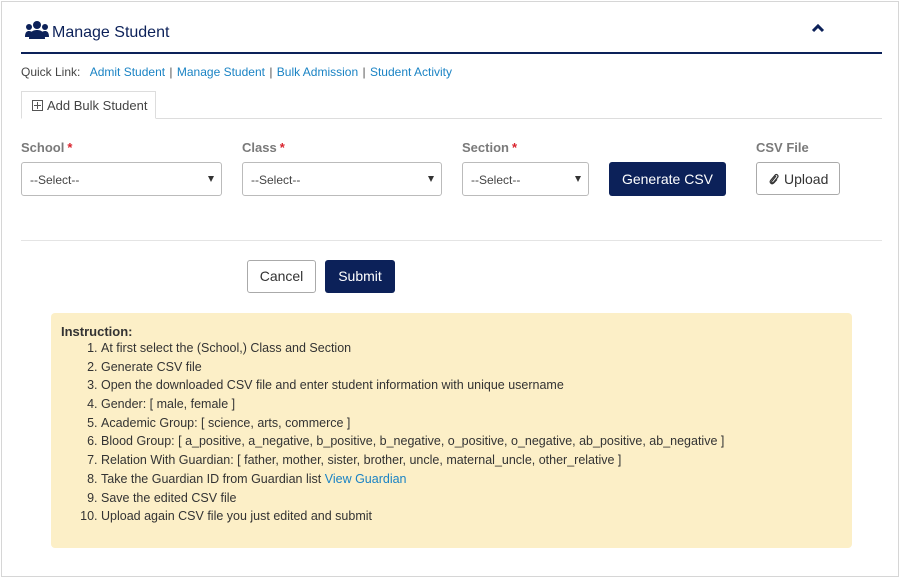  Describe the element at coordinates (221, 72) in the screenshot. I see `quick-link-manage-student: Manage Student` at that location.